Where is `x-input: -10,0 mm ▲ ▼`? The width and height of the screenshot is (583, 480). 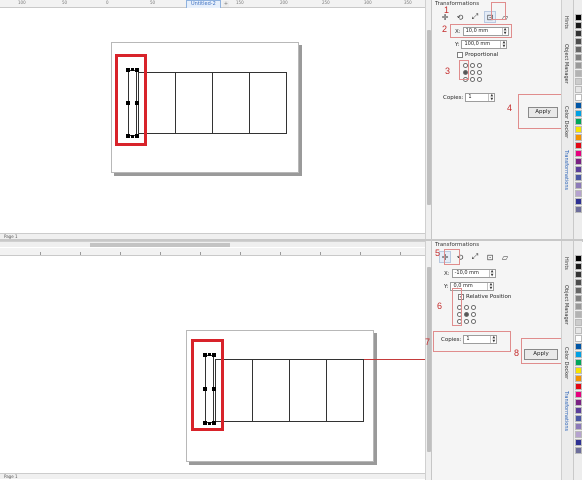 x-input: -10,0 mm ▲ ▼ is located at coordinates (473, 273).